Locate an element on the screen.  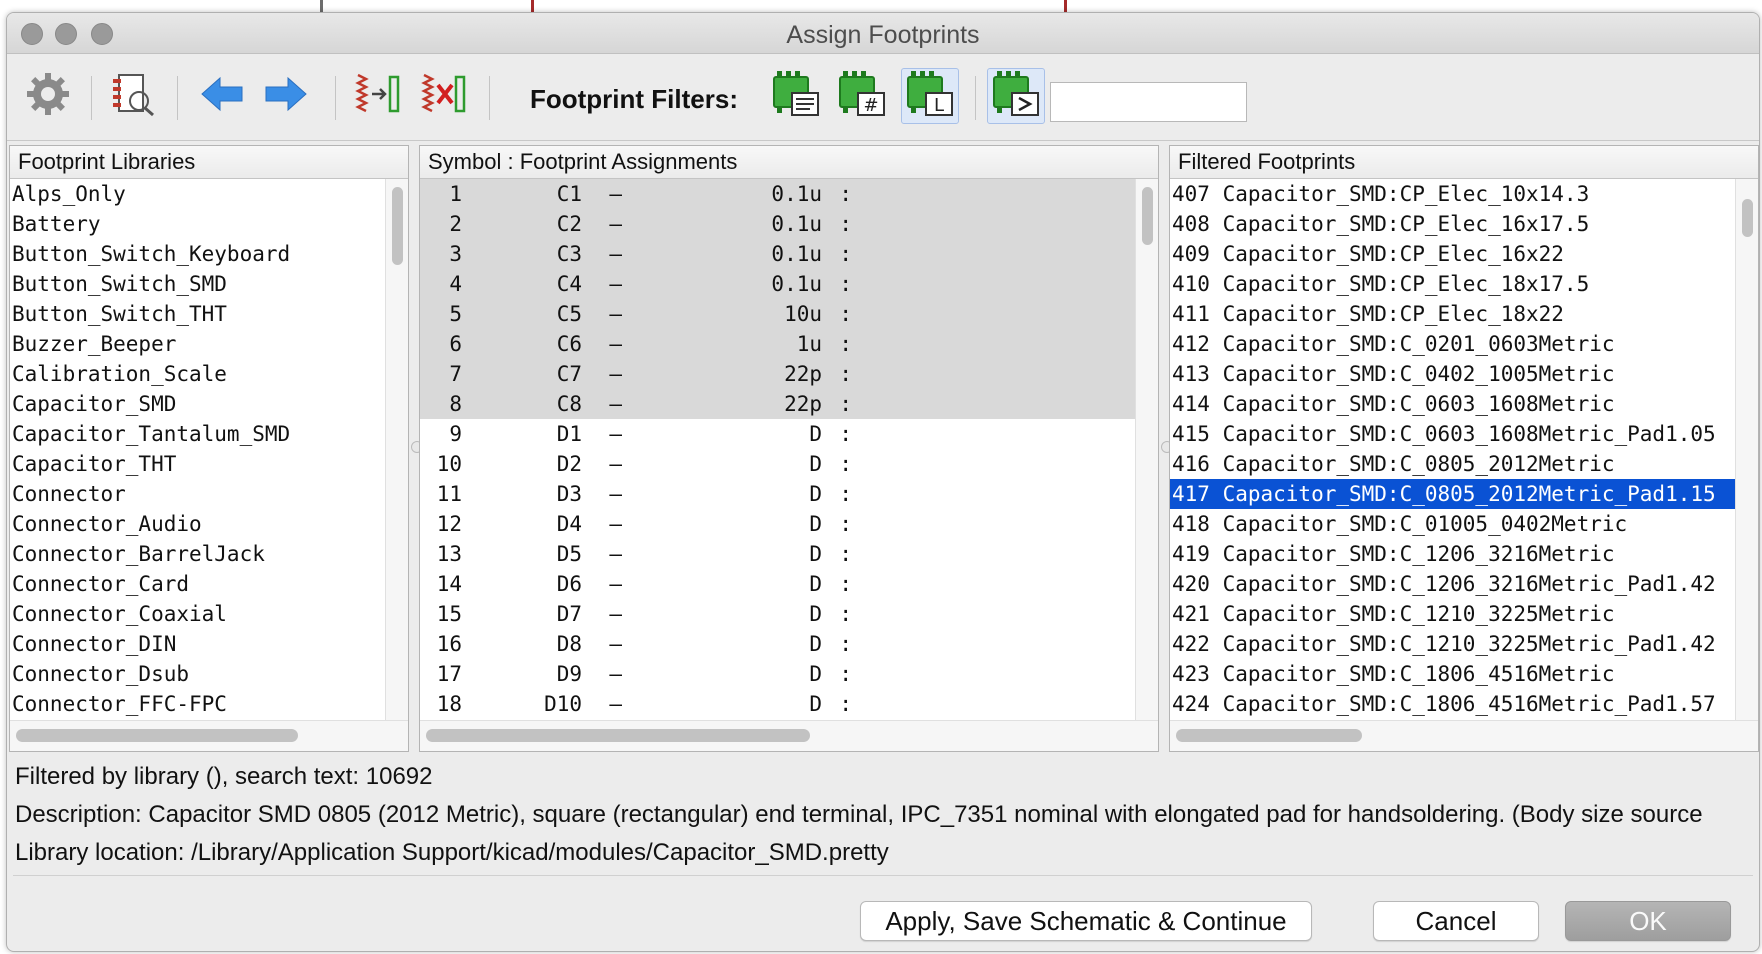
libraries-horizontal-scrollbar is located at coordinates (209, 735).